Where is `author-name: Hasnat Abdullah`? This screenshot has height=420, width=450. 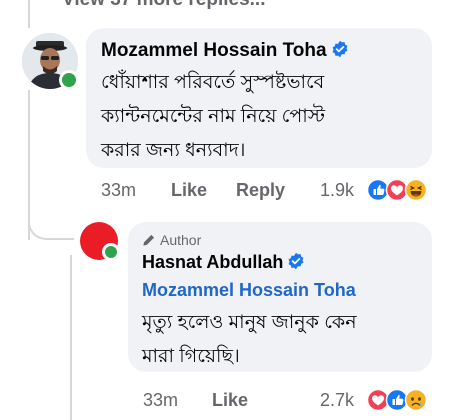 author-name: Hasnat Abdullah is located at coordinates (212, 262).